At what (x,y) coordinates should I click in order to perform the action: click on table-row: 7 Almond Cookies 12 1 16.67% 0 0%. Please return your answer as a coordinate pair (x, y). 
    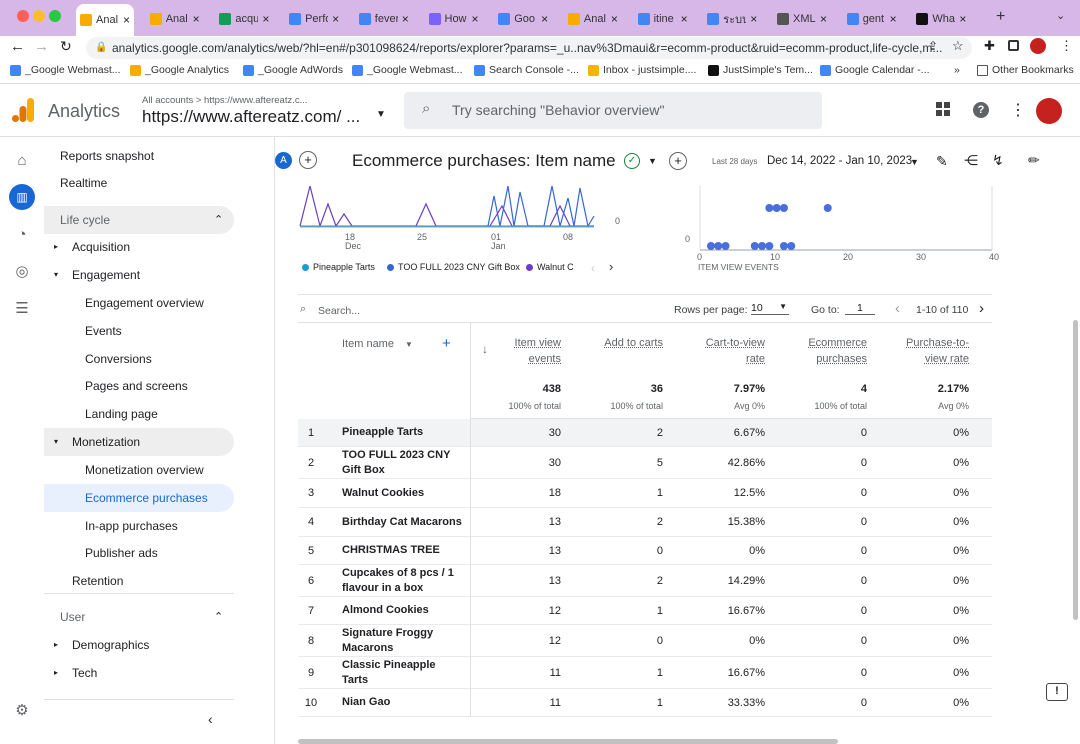
    Looking at the image, I should click on (645, 611).